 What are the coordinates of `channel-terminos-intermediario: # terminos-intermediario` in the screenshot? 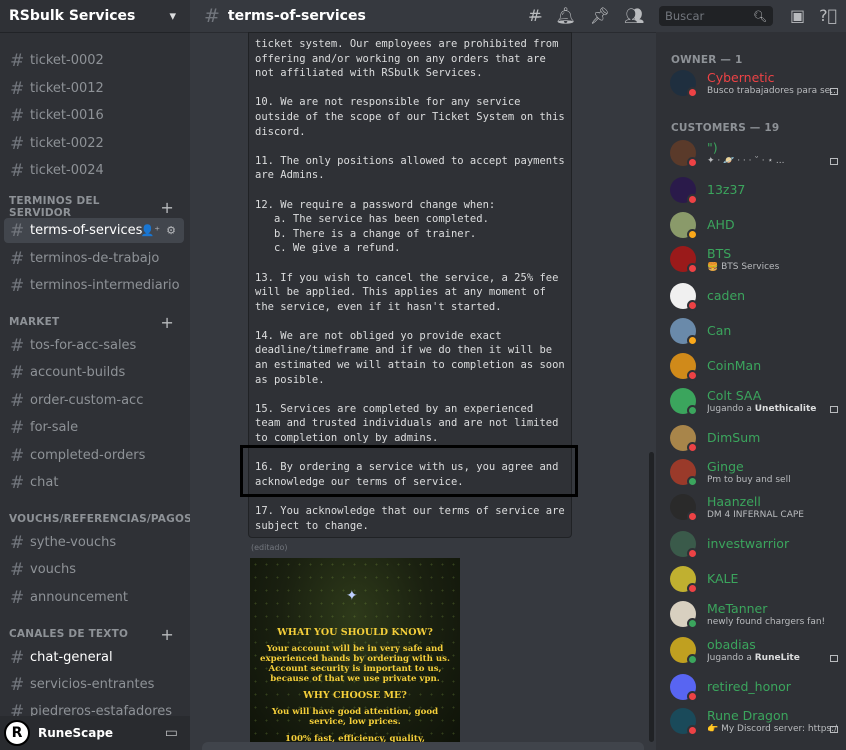 It's located at (94, 285).